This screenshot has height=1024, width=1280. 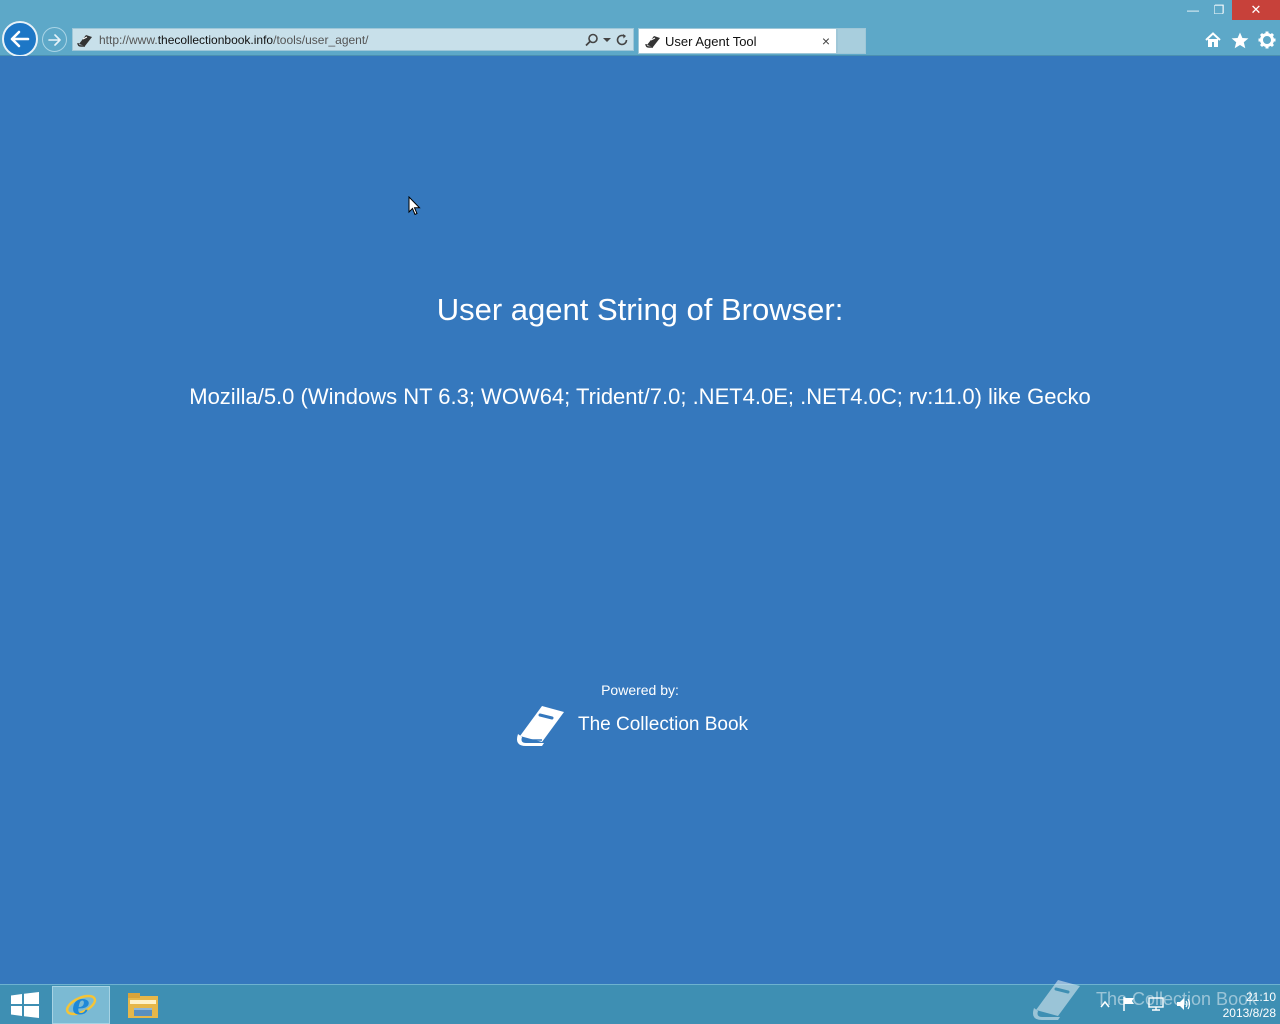 I want to click on dropdown-arrow-icon, so click(x=607, y=40).